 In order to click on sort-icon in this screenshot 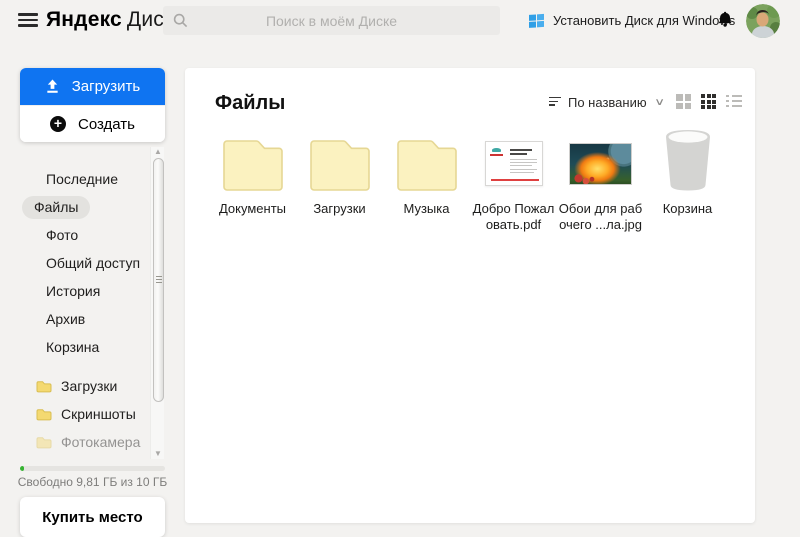, I will do `click(555, 102)`.